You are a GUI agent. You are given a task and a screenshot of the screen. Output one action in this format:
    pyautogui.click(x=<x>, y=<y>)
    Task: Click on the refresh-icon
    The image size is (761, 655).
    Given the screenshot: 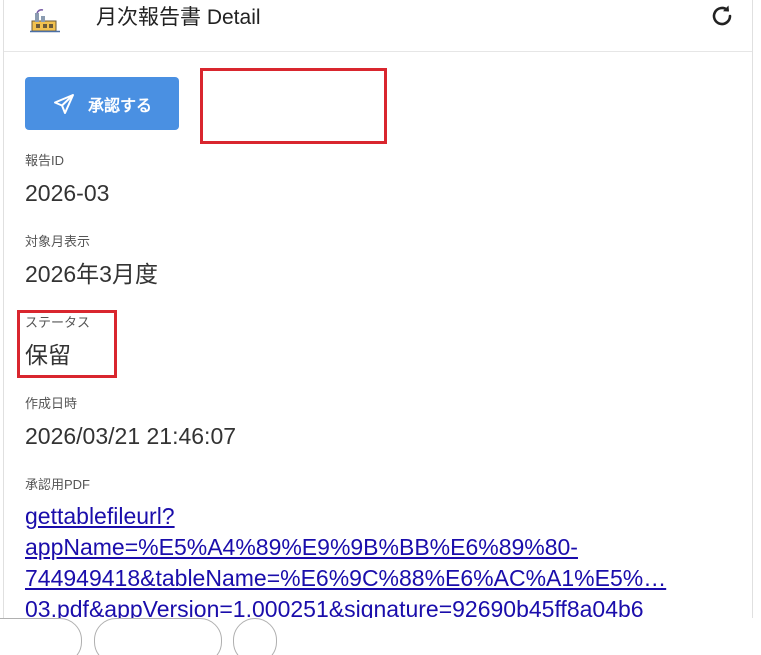 What is the action you would take?
    pyautogui.click(x=722, y=16)
    